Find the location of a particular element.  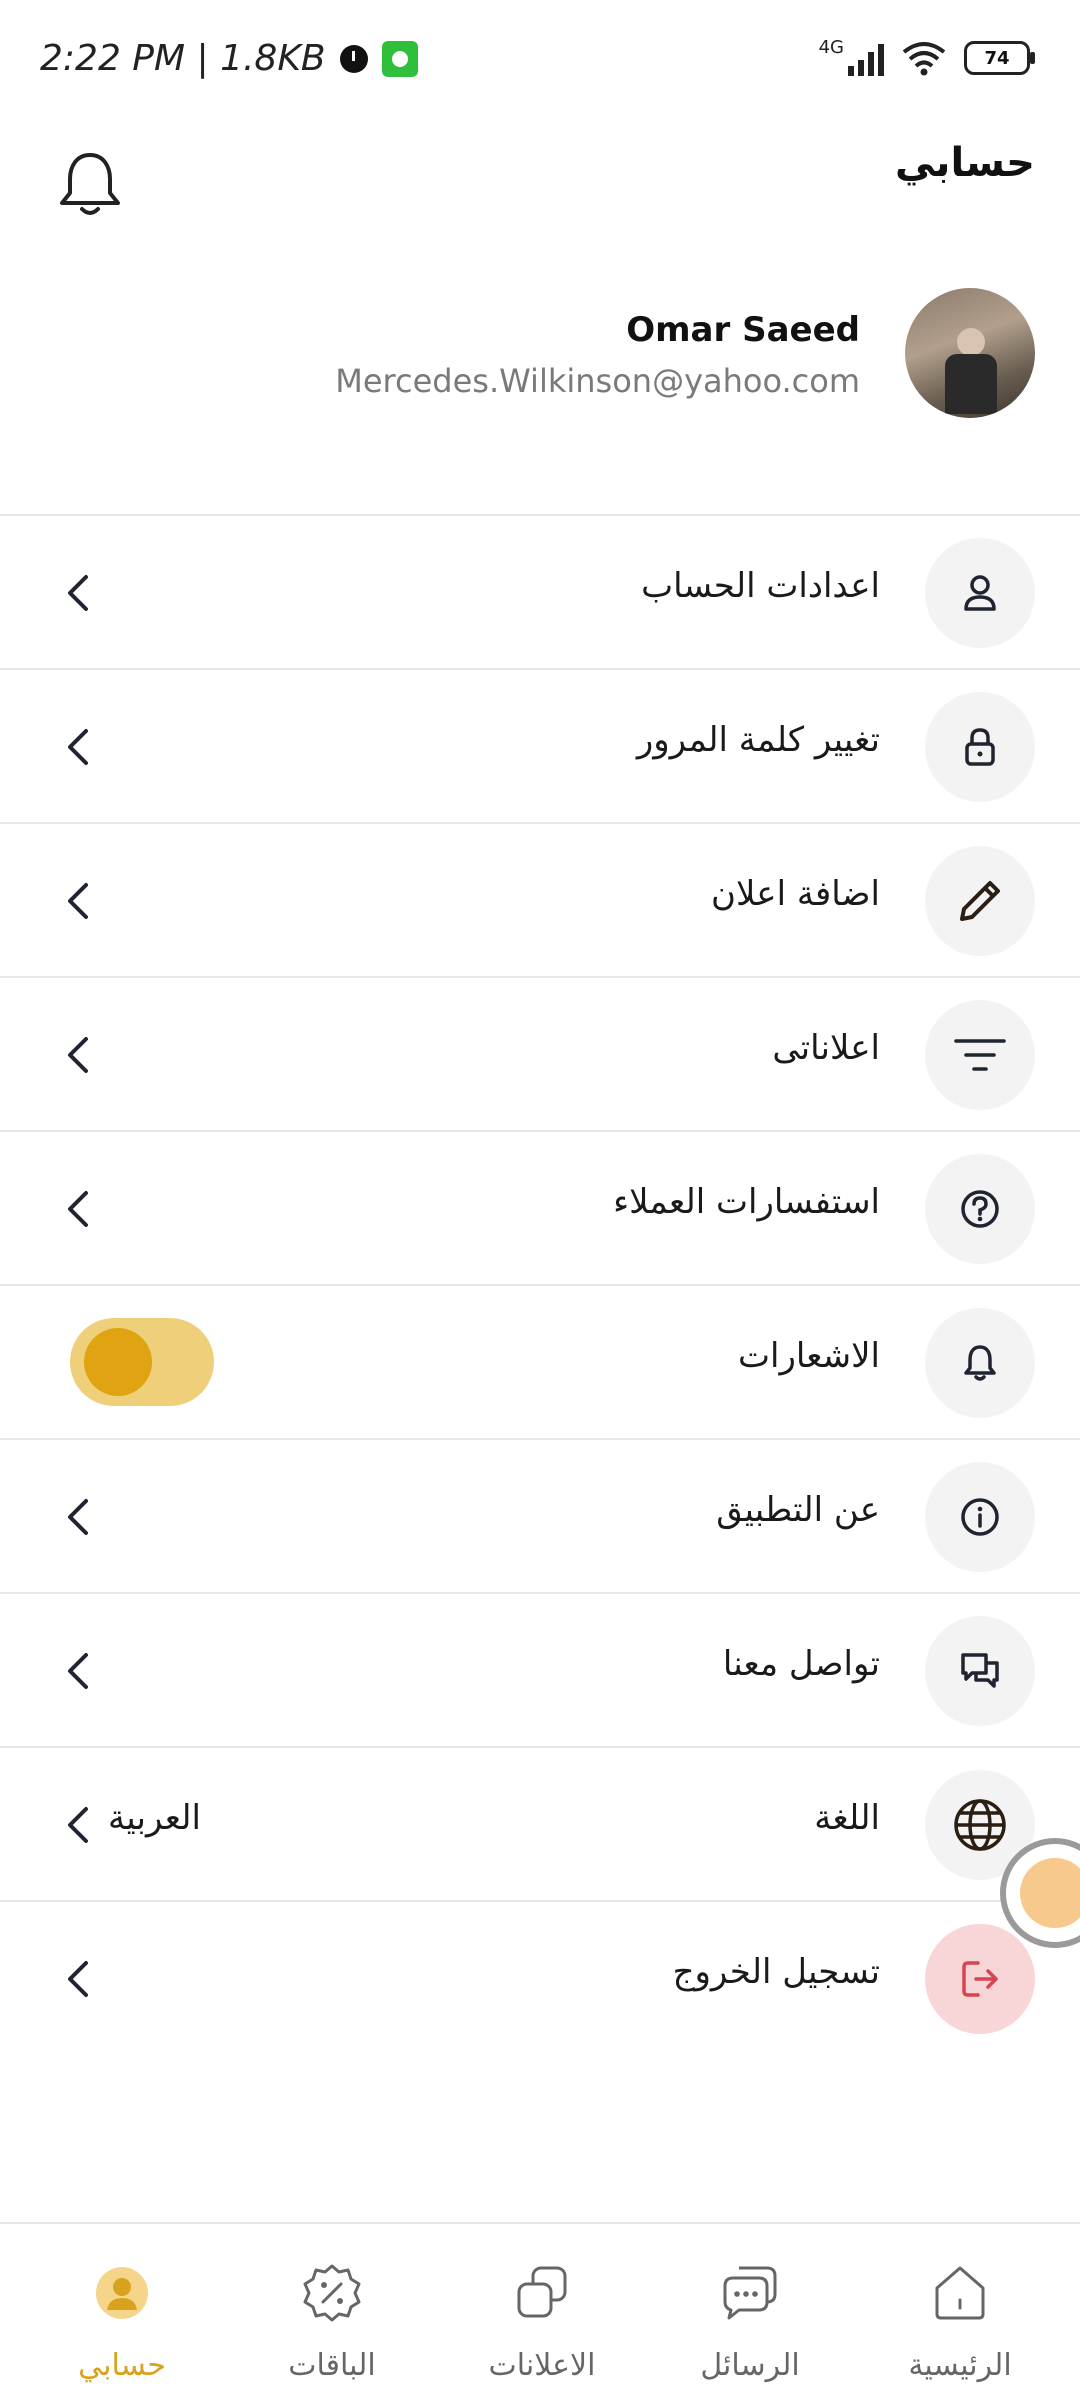

network-type: 4G is located at coordinates (831, 47).